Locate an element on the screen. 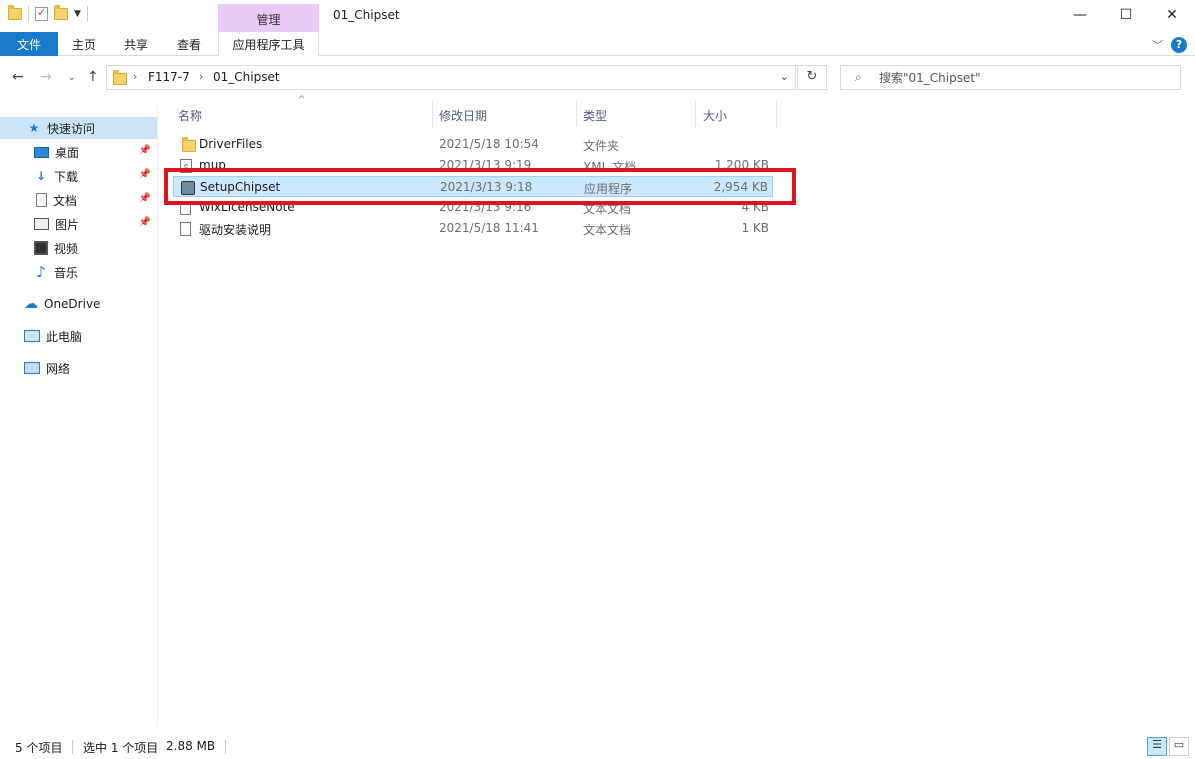 The image size is (1195, 759). sidebar-item-downloads: ↓ 下载 📌 is located at coordinates (78, 176).